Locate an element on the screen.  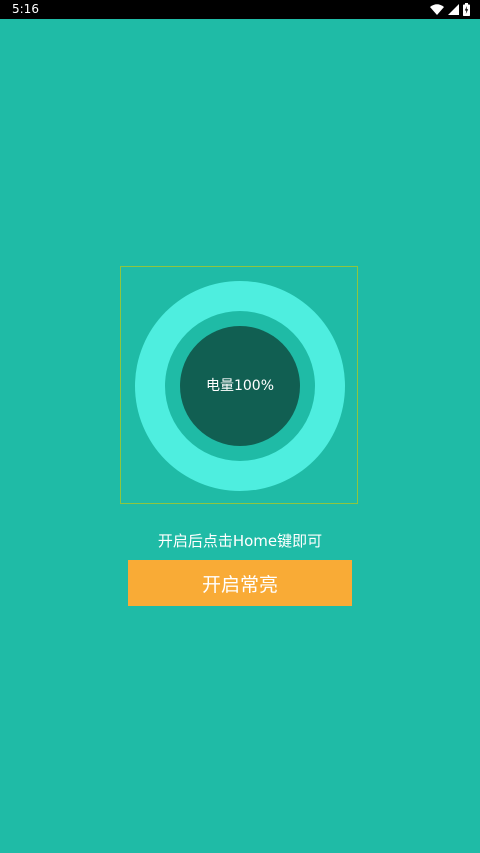
status-bar: 5:16 is located at coordinates (240, 9).